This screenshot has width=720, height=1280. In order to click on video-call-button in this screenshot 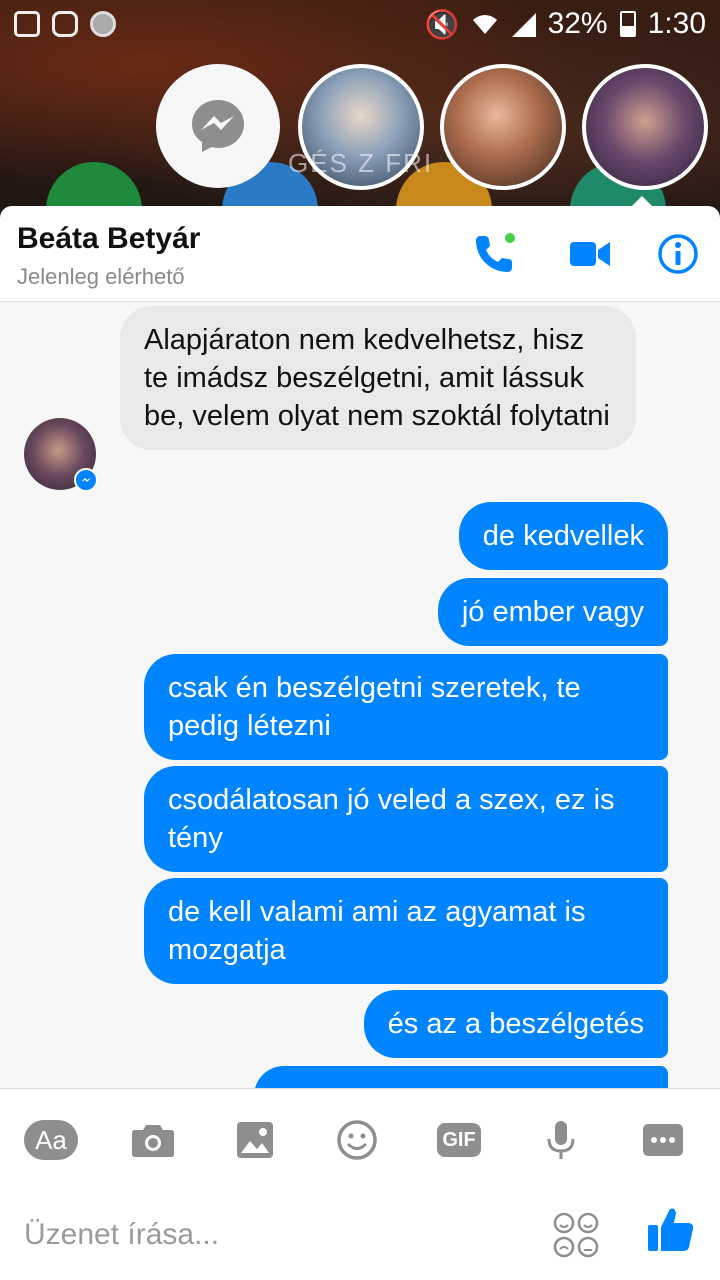, I will do `click(590, 254)`.